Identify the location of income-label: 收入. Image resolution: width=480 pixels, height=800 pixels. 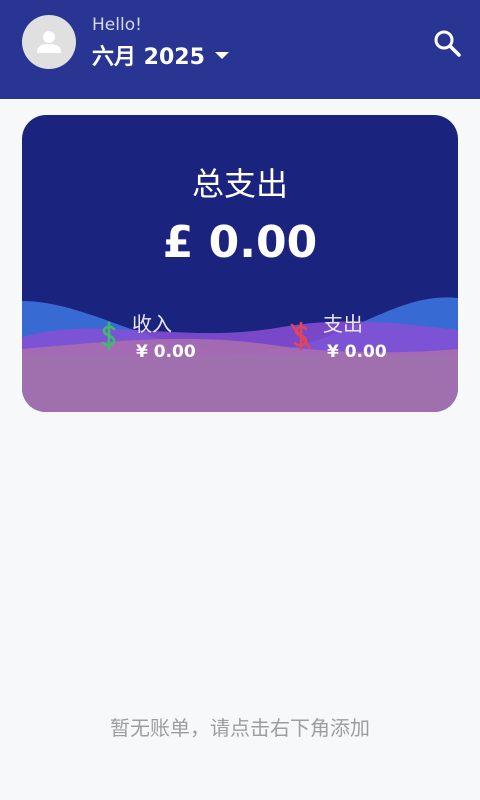
(152, 324).